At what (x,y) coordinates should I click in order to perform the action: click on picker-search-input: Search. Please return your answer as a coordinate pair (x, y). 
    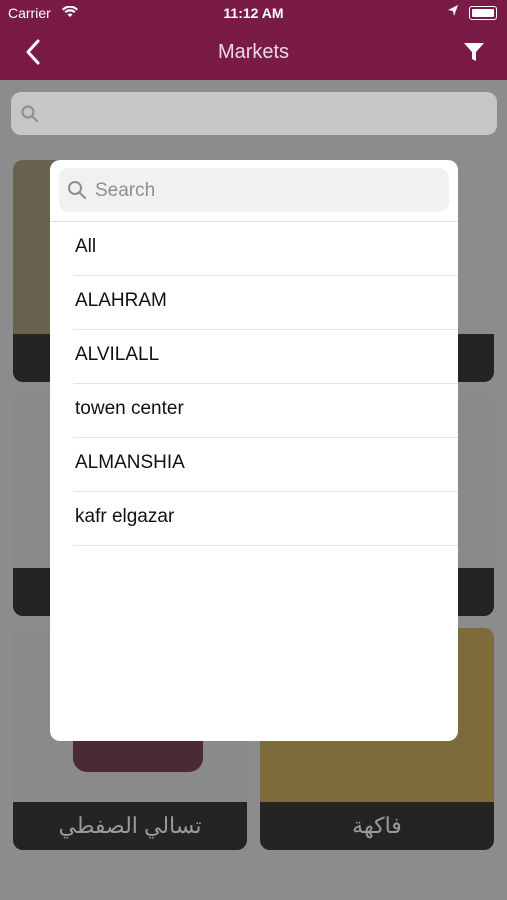
    Looking at the image, I should click on (254, 190).